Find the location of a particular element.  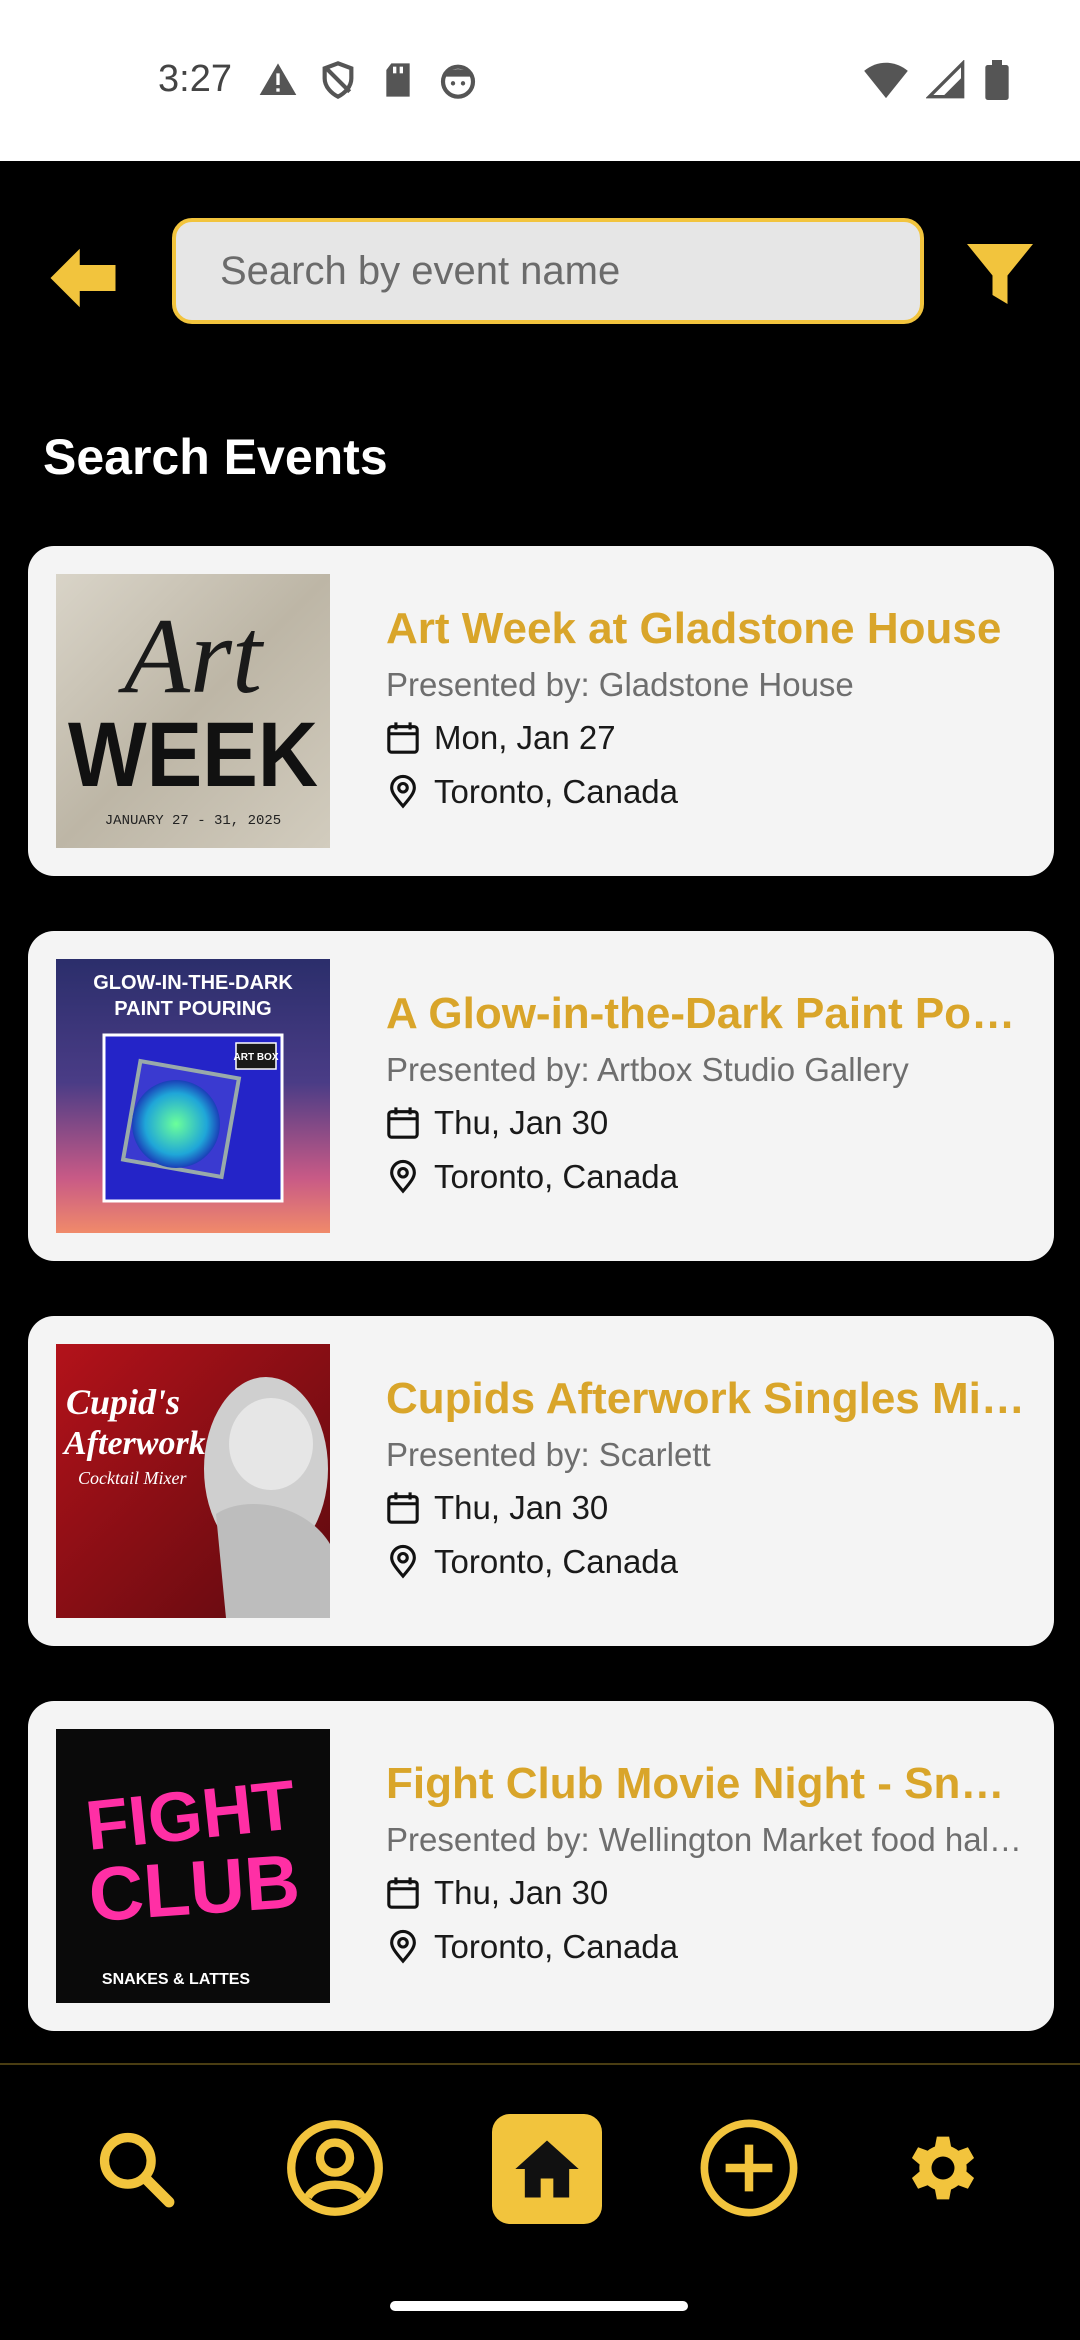

search-icon is located at coordinates (137, 2170).